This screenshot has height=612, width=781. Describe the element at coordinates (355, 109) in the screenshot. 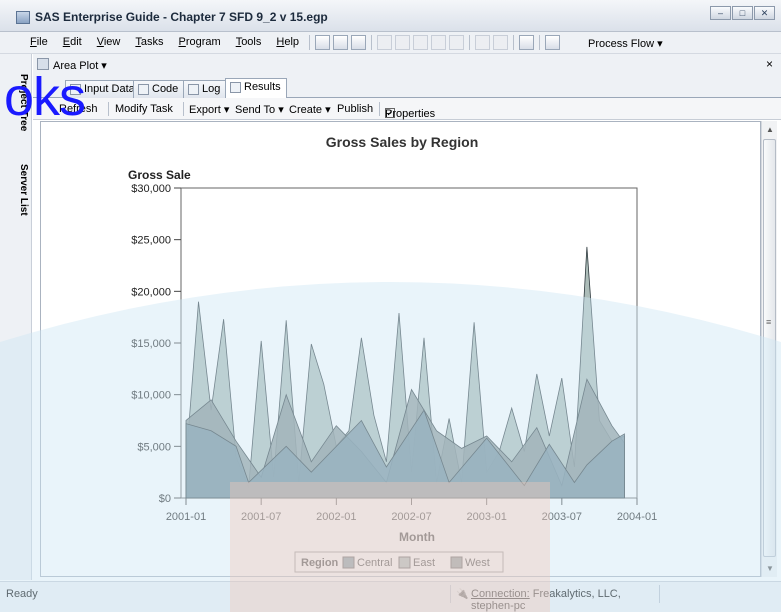

I see `publish-button: Publish` at that location.